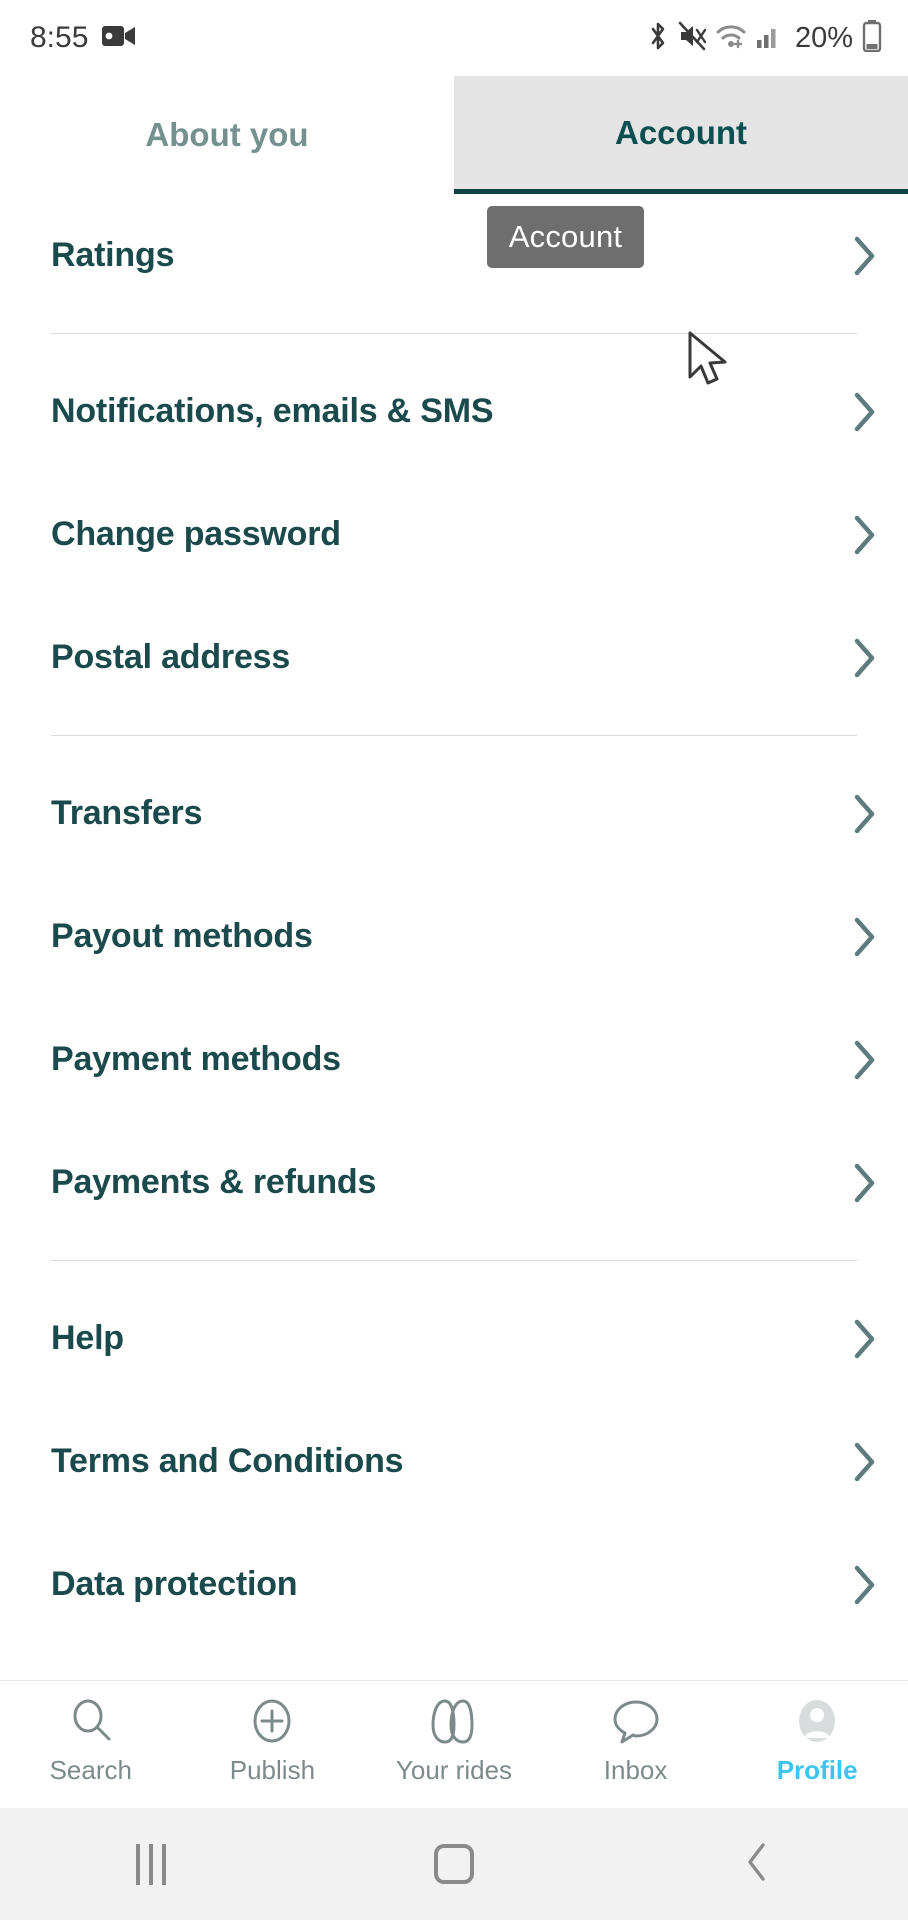 The width and height of the screenshot is (908, 1920). Describe the element at coordinates (214, 1182) in the screenshot. I see `list-item-label: Payments & refunds` at that location.